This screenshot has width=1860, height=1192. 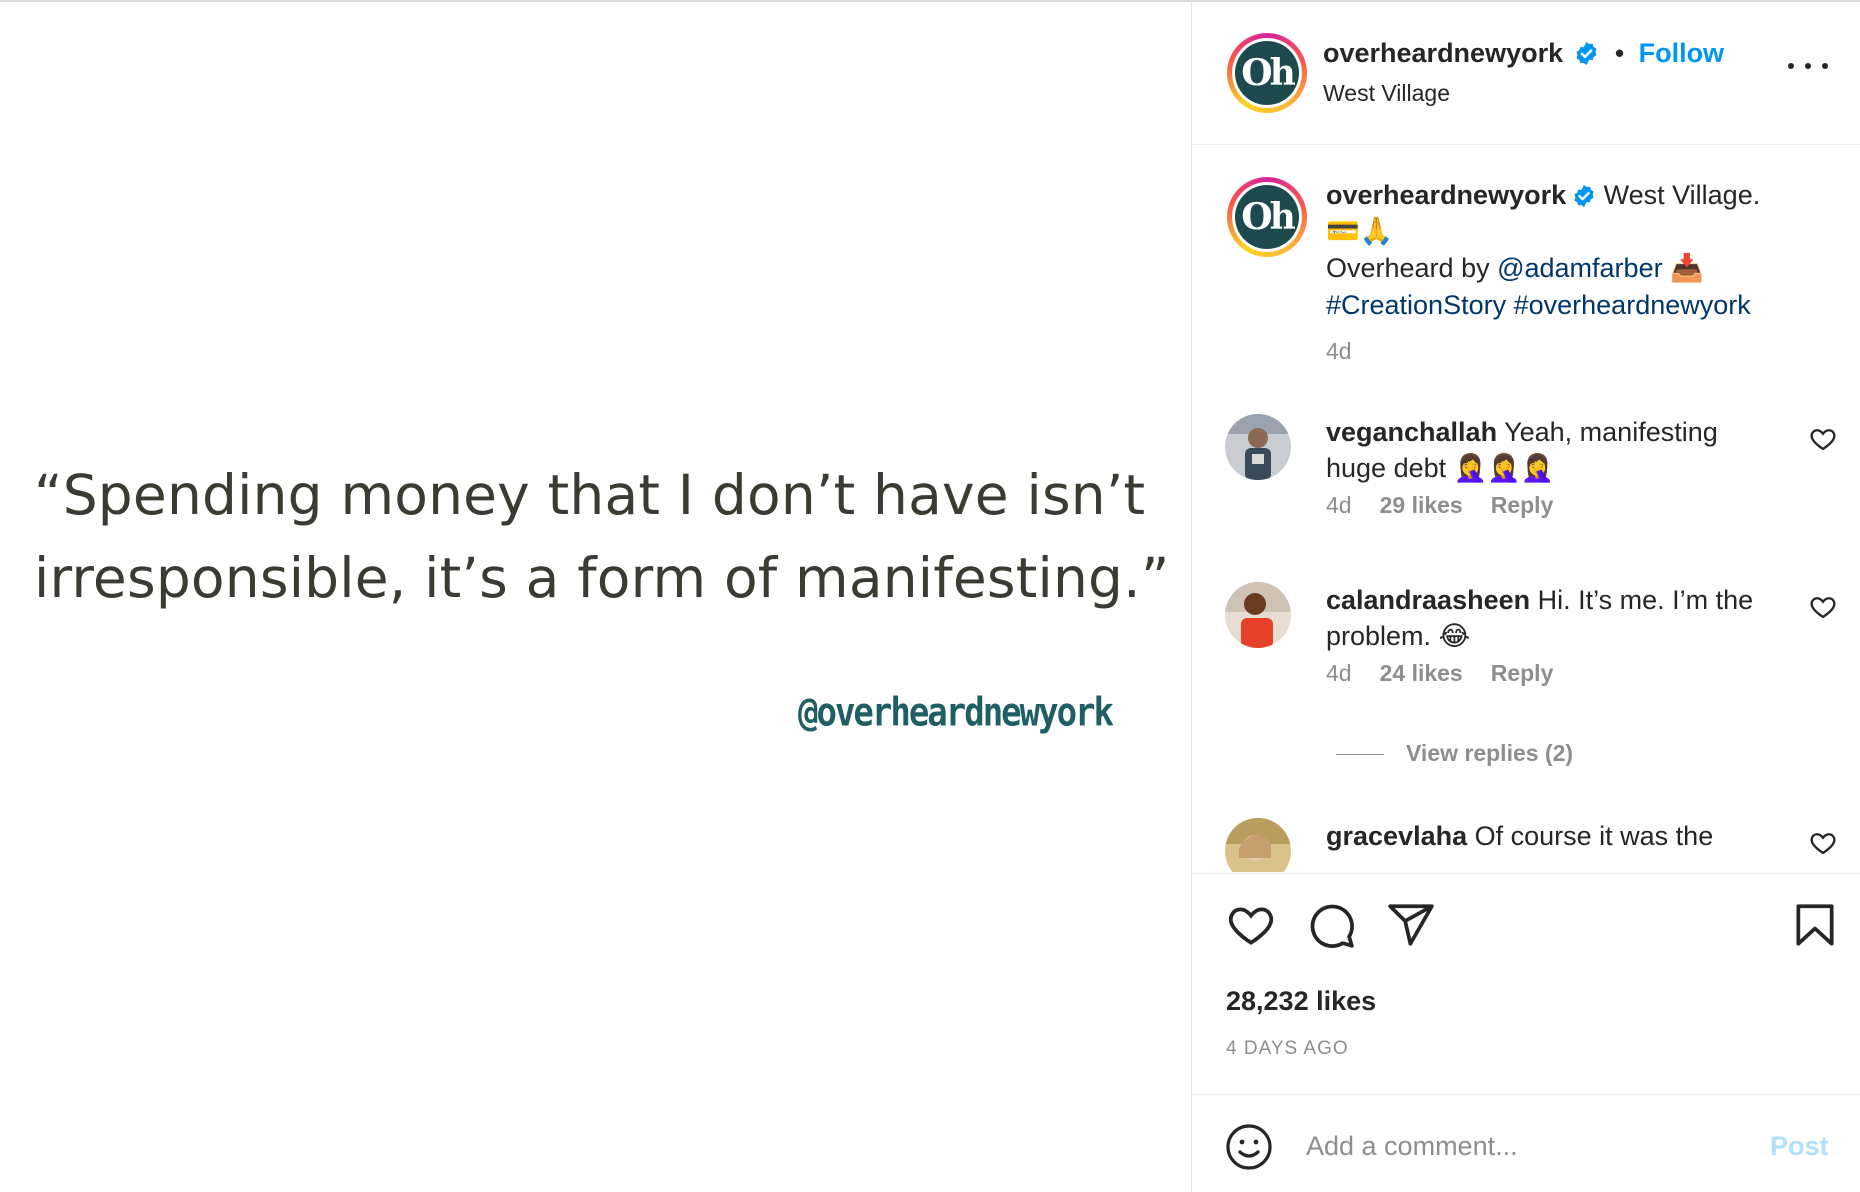 I want to click on comment-body: Of course it was the, so click(x=1594, y=836).